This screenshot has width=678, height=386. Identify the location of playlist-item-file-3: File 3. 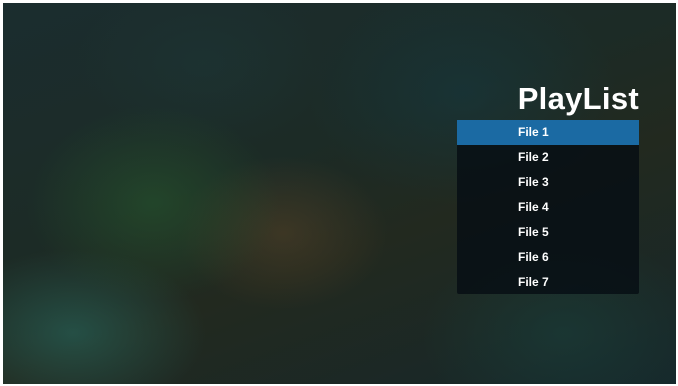
(548, 182).